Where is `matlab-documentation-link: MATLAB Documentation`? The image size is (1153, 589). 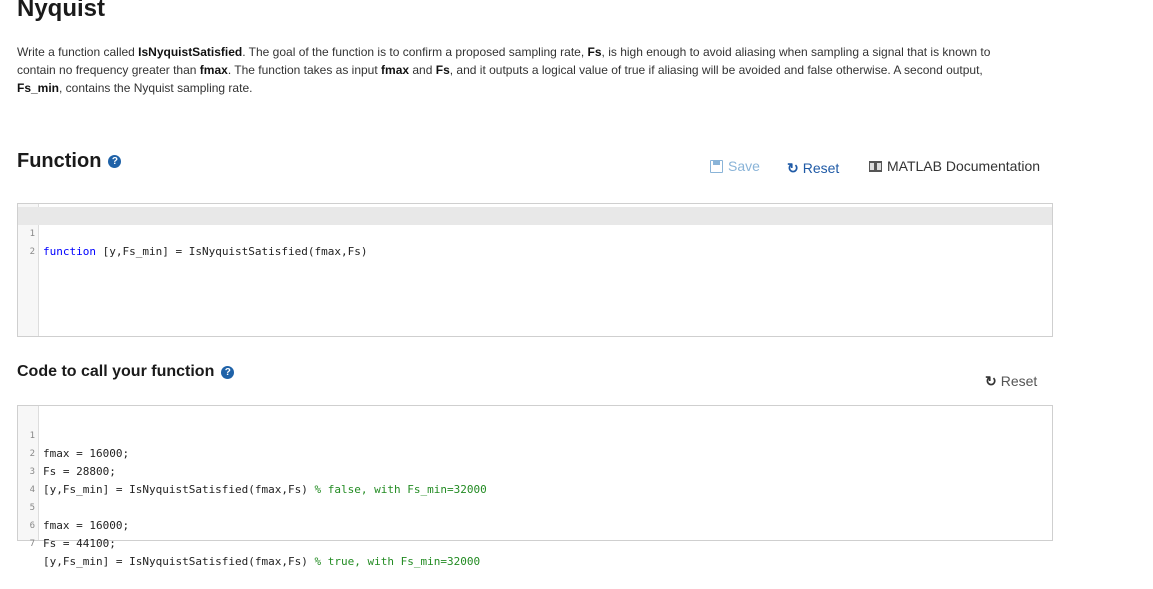
matlab-documentation-link: MATLAB Documentation is located at coordinates (954, 166).